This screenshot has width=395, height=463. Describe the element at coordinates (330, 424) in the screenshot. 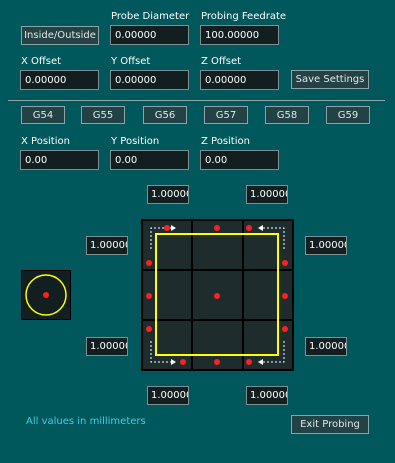

I see `exit-probing-button: Exit Probing` at that location.